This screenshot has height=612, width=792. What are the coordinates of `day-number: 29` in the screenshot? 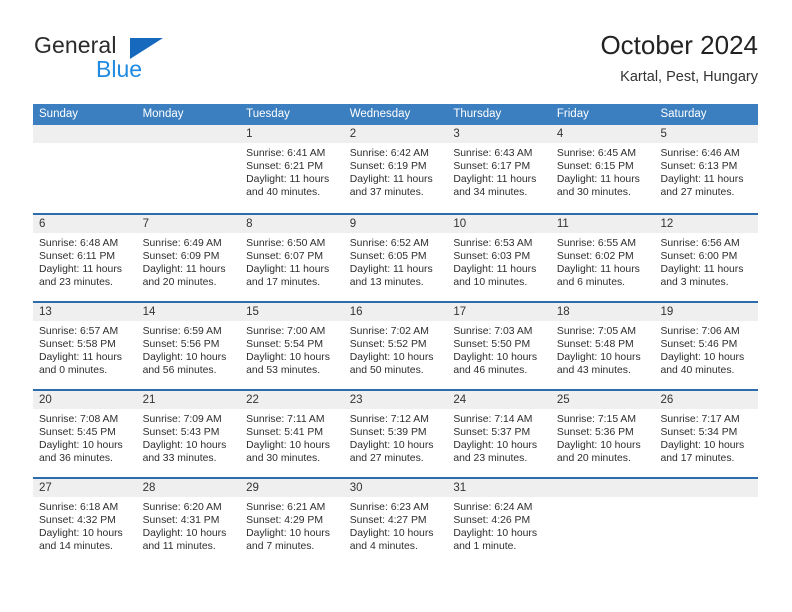 It's located at (292, 488).